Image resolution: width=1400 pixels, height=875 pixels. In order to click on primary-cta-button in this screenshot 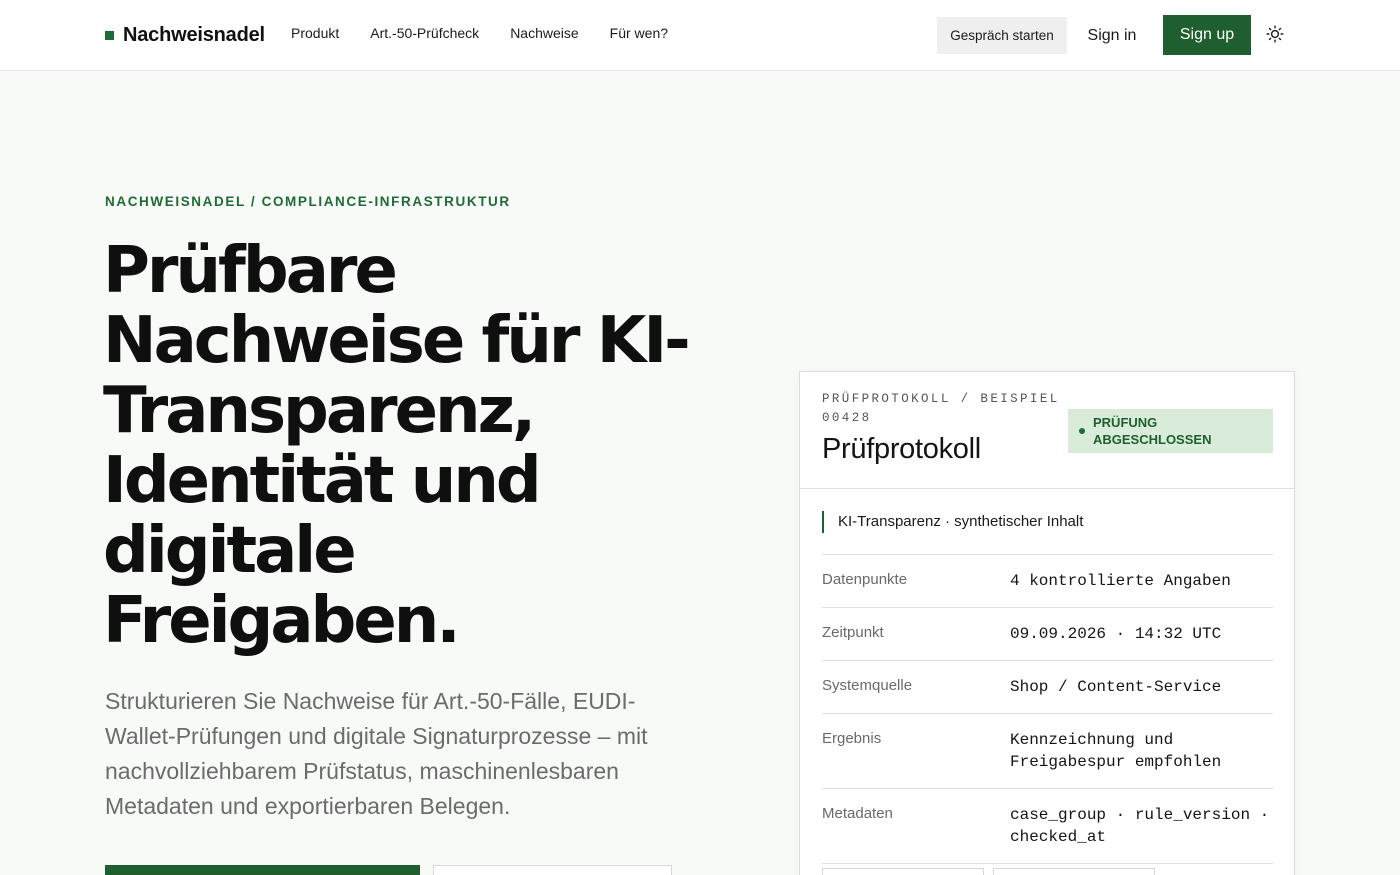, I will do `click(262, 870)`.